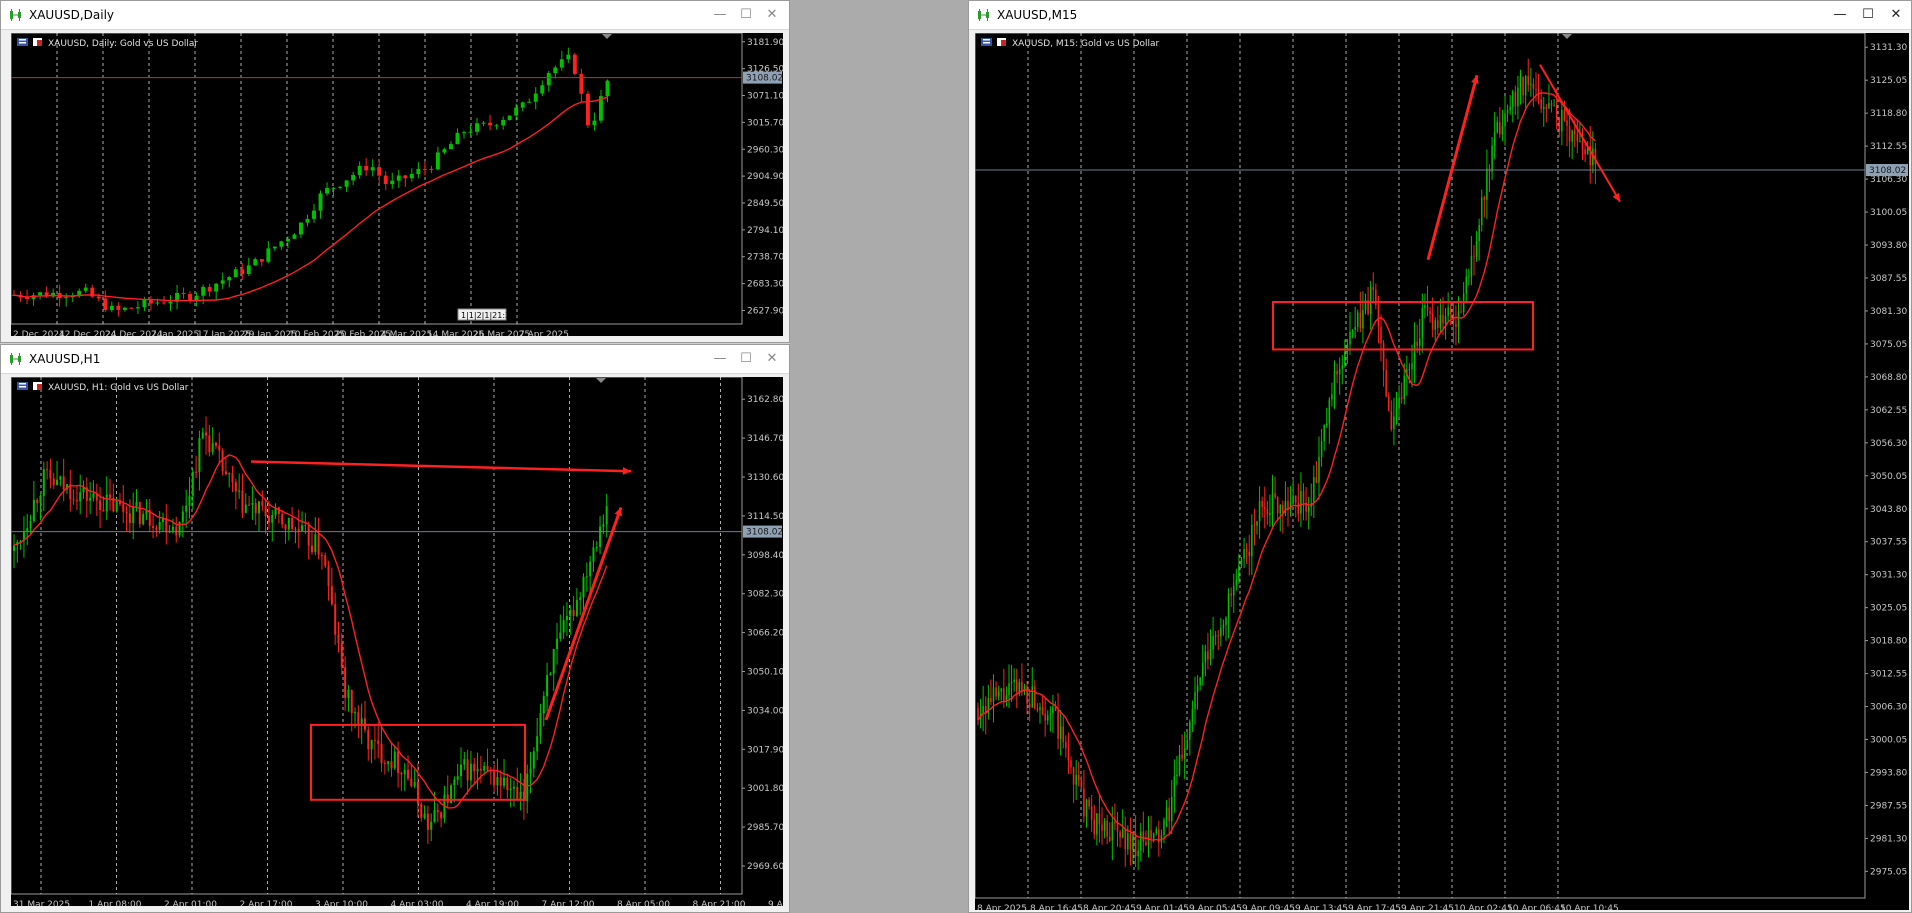 The image size is (1912, 913). I want to click on x-tick-label: 8 Apr 20:45, so click(1109, 907).